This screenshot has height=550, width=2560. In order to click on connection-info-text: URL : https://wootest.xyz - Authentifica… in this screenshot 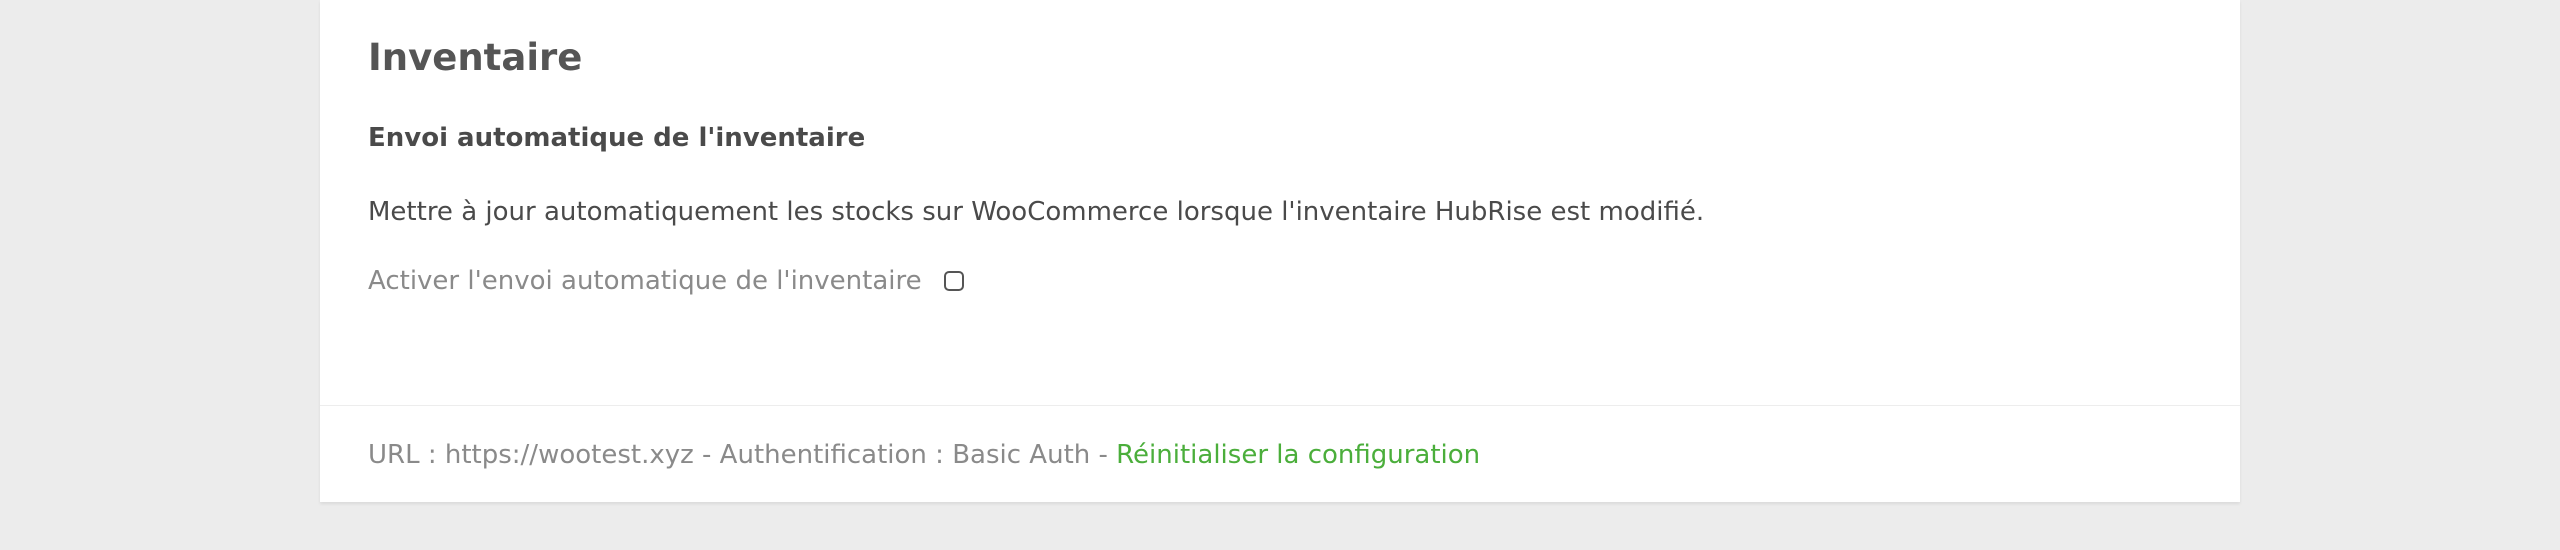, I will do `click(742, 455)`.